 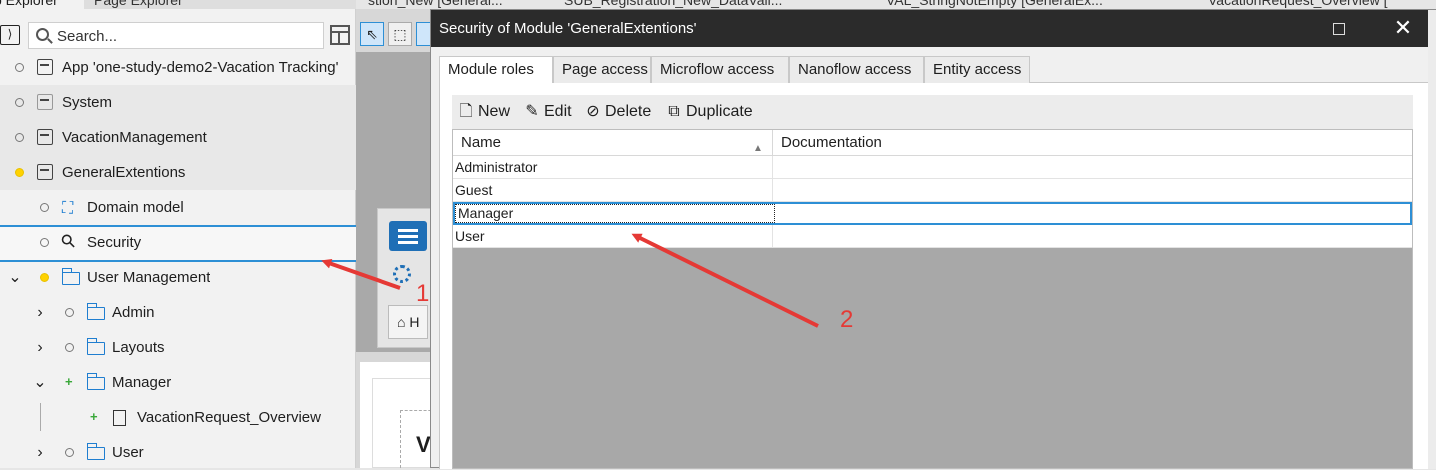 I want to click on table-row: User, so click(x=932, y=236).